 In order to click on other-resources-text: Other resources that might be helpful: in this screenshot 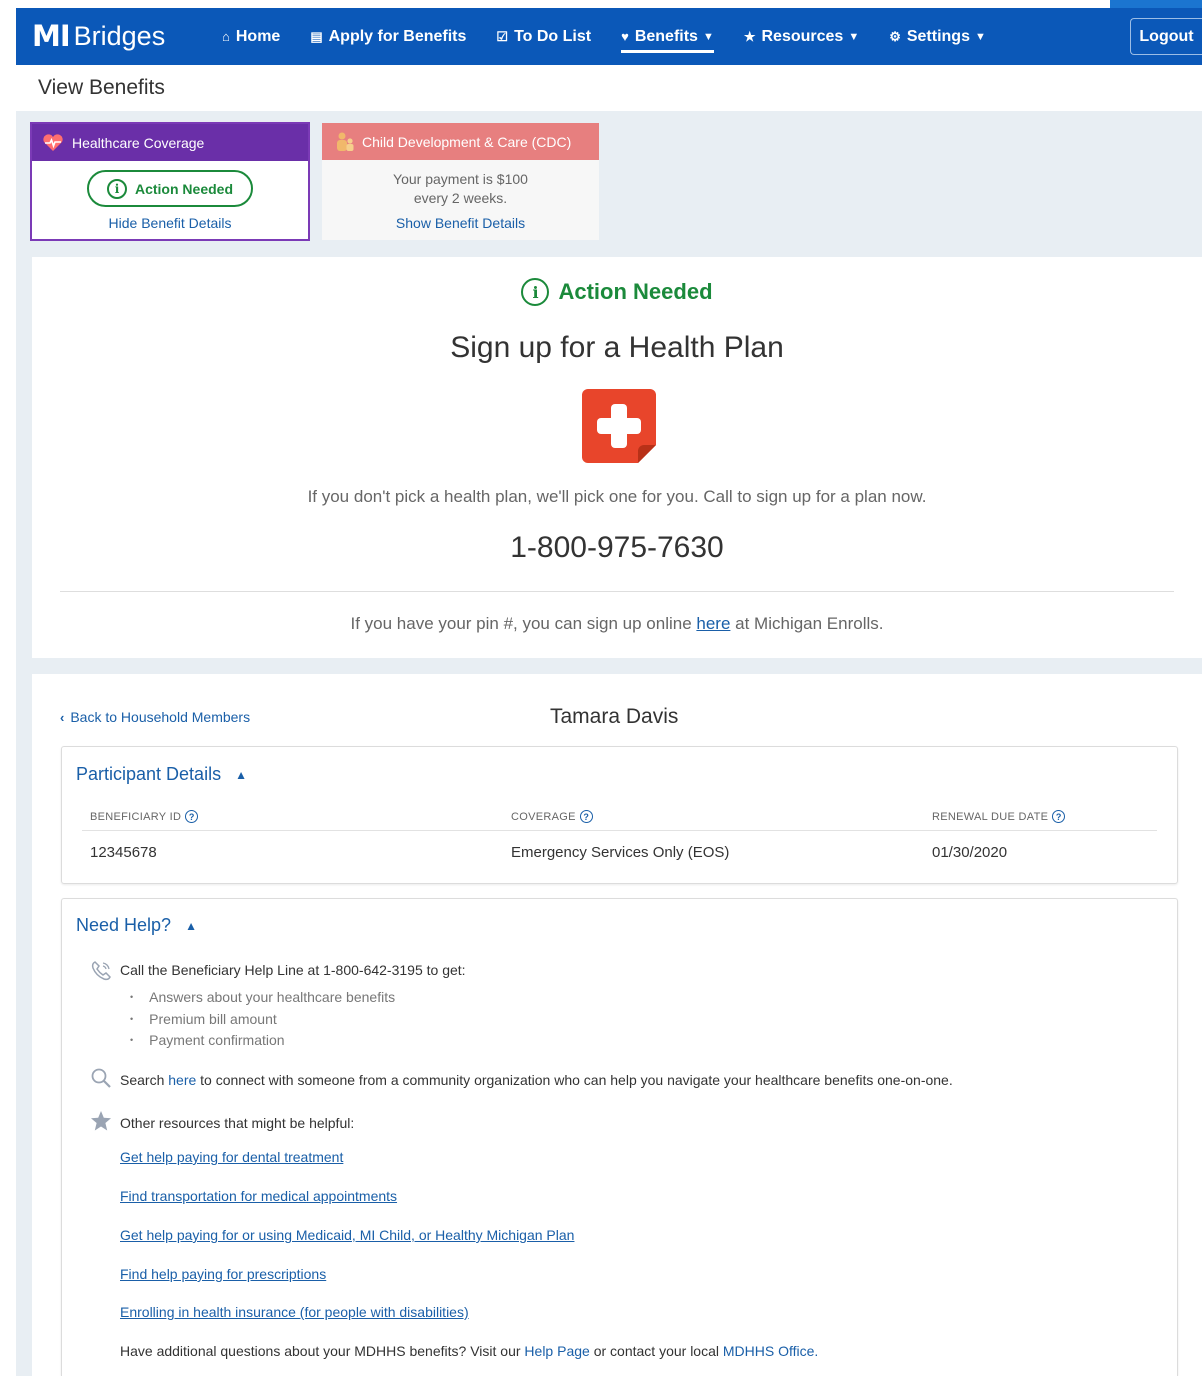, I will do `click(237, 1123)`.